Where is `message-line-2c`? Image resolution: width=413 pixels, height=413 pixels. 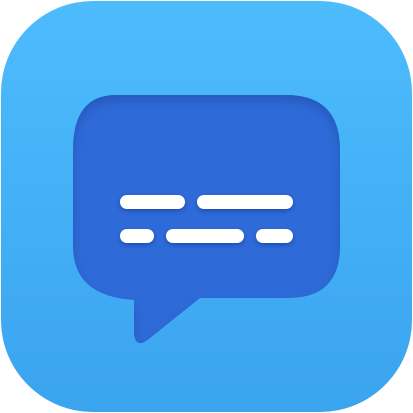
message-line-2c is located at coordinates (274, 236).